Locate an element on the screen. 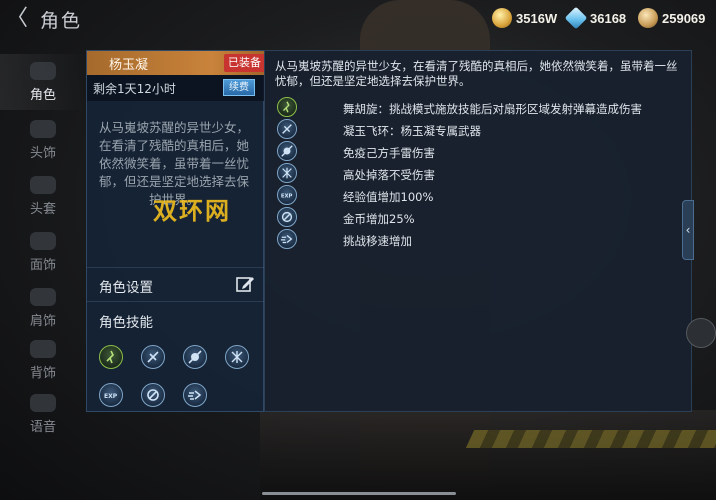  sidebar-item-face: 面饰 is located at coordinates (43, 252).